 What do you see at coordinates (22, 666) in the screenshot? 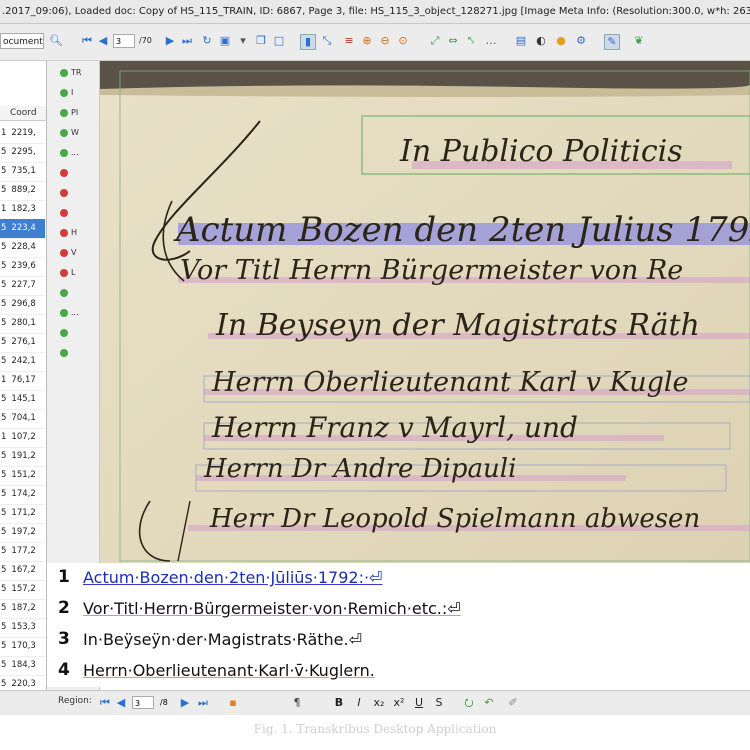
I see `coord-row: 5 184,3` at bounding box center [22, 666].